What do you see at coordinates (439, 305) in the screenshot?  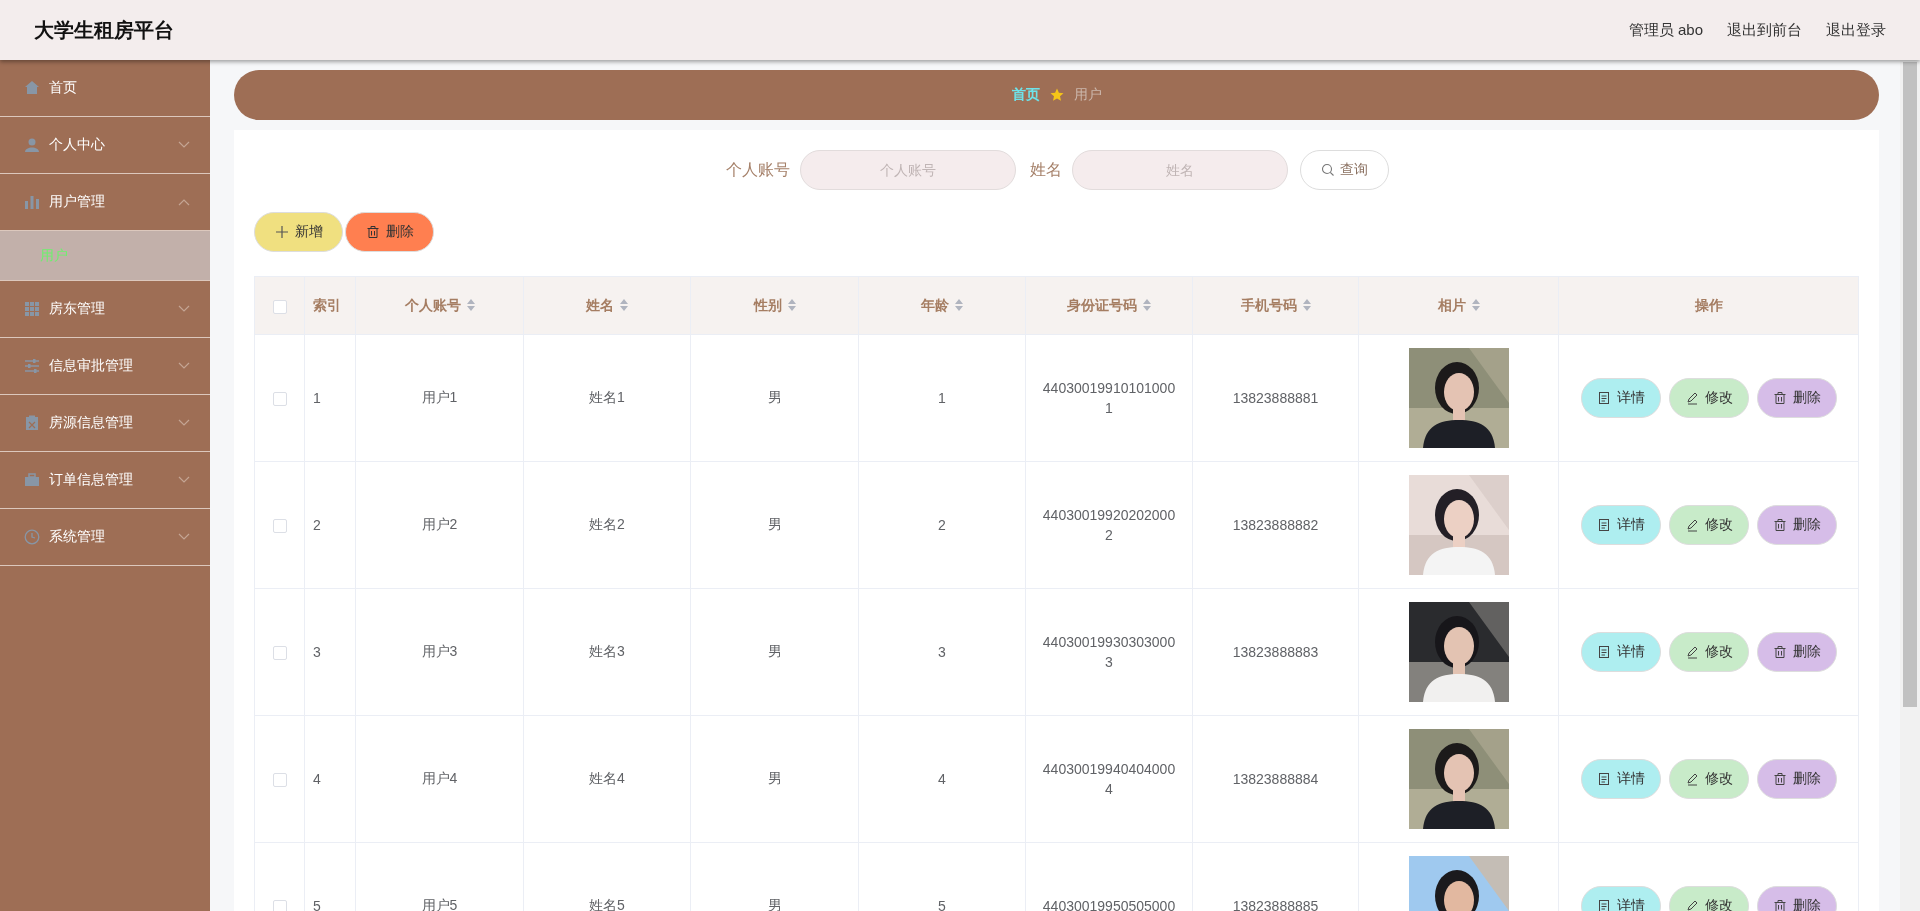 I see `column-header: 个人账号` at bounding box center [439, 305].